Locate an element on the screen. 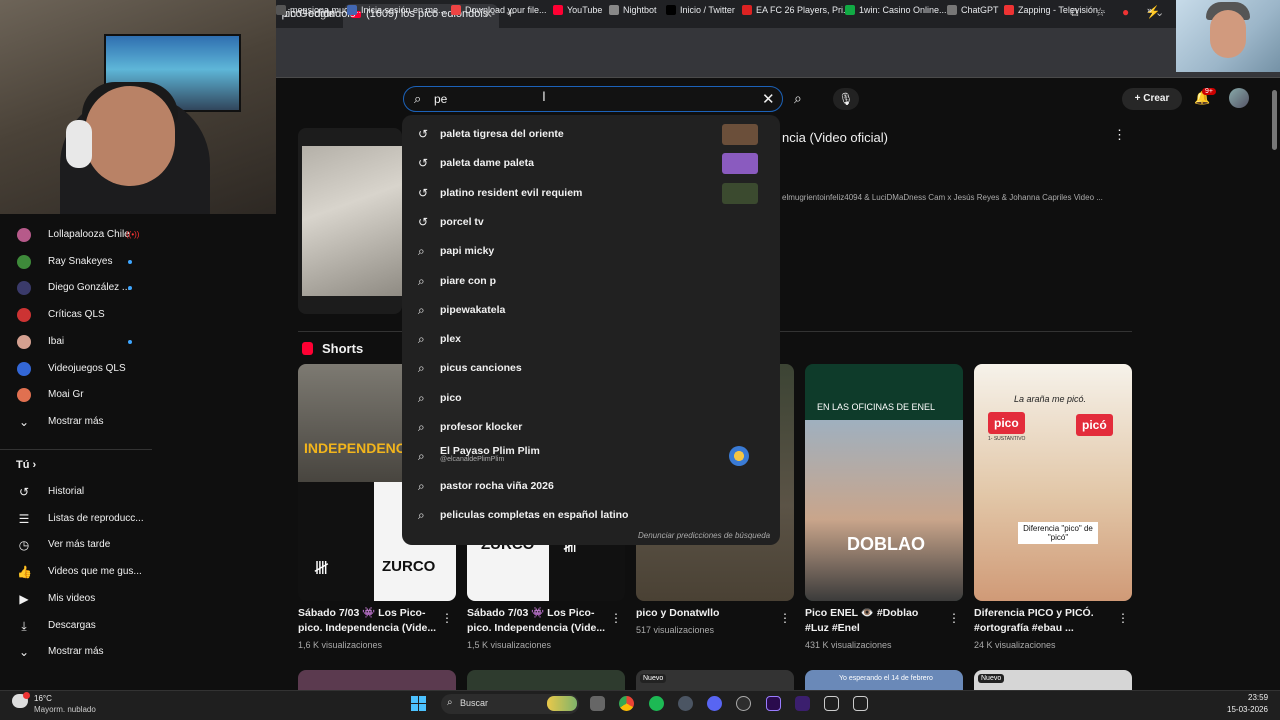 The height and width of the screenshot is (720, 1280). extension-icon: ● is located at coordinates (1125, 12).